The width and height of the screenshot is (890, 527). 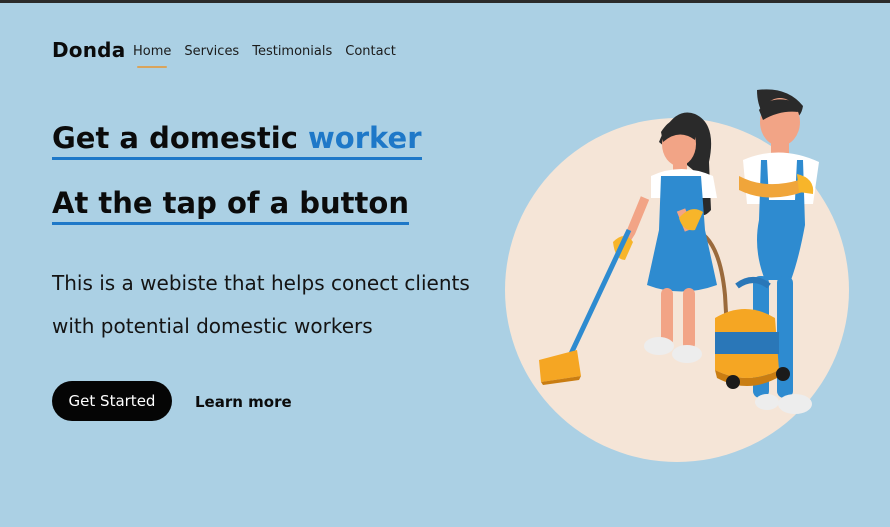 I want to click on logo: Donda, so click(x=88, y=50).